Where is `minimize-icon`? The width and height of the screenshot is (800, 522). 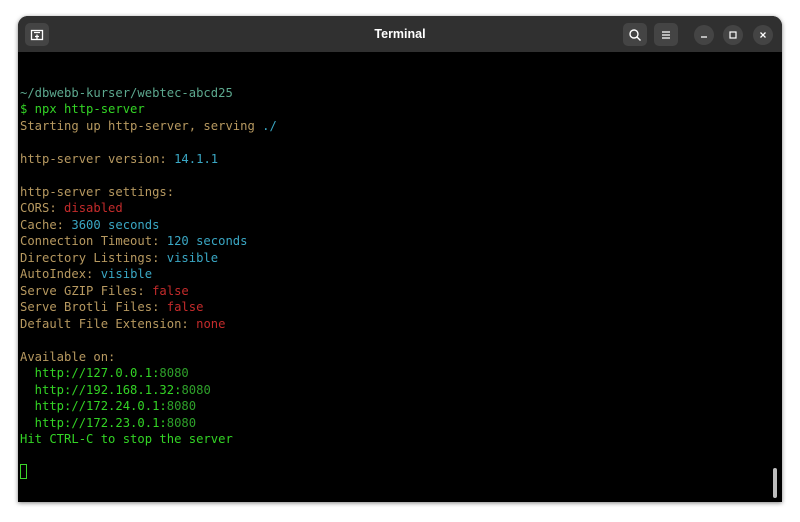
minimize-icon is located at coordinates (704, 37).